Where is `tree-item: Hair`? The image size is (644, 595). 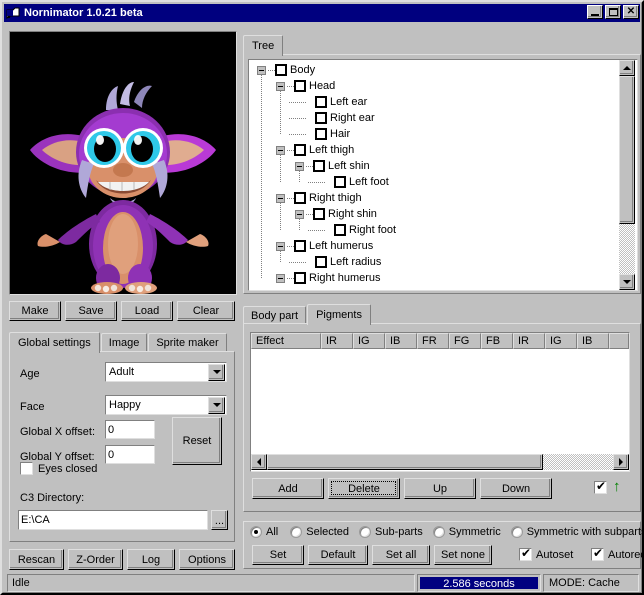
tree-item: Hair is located at coordinates (322, 134).